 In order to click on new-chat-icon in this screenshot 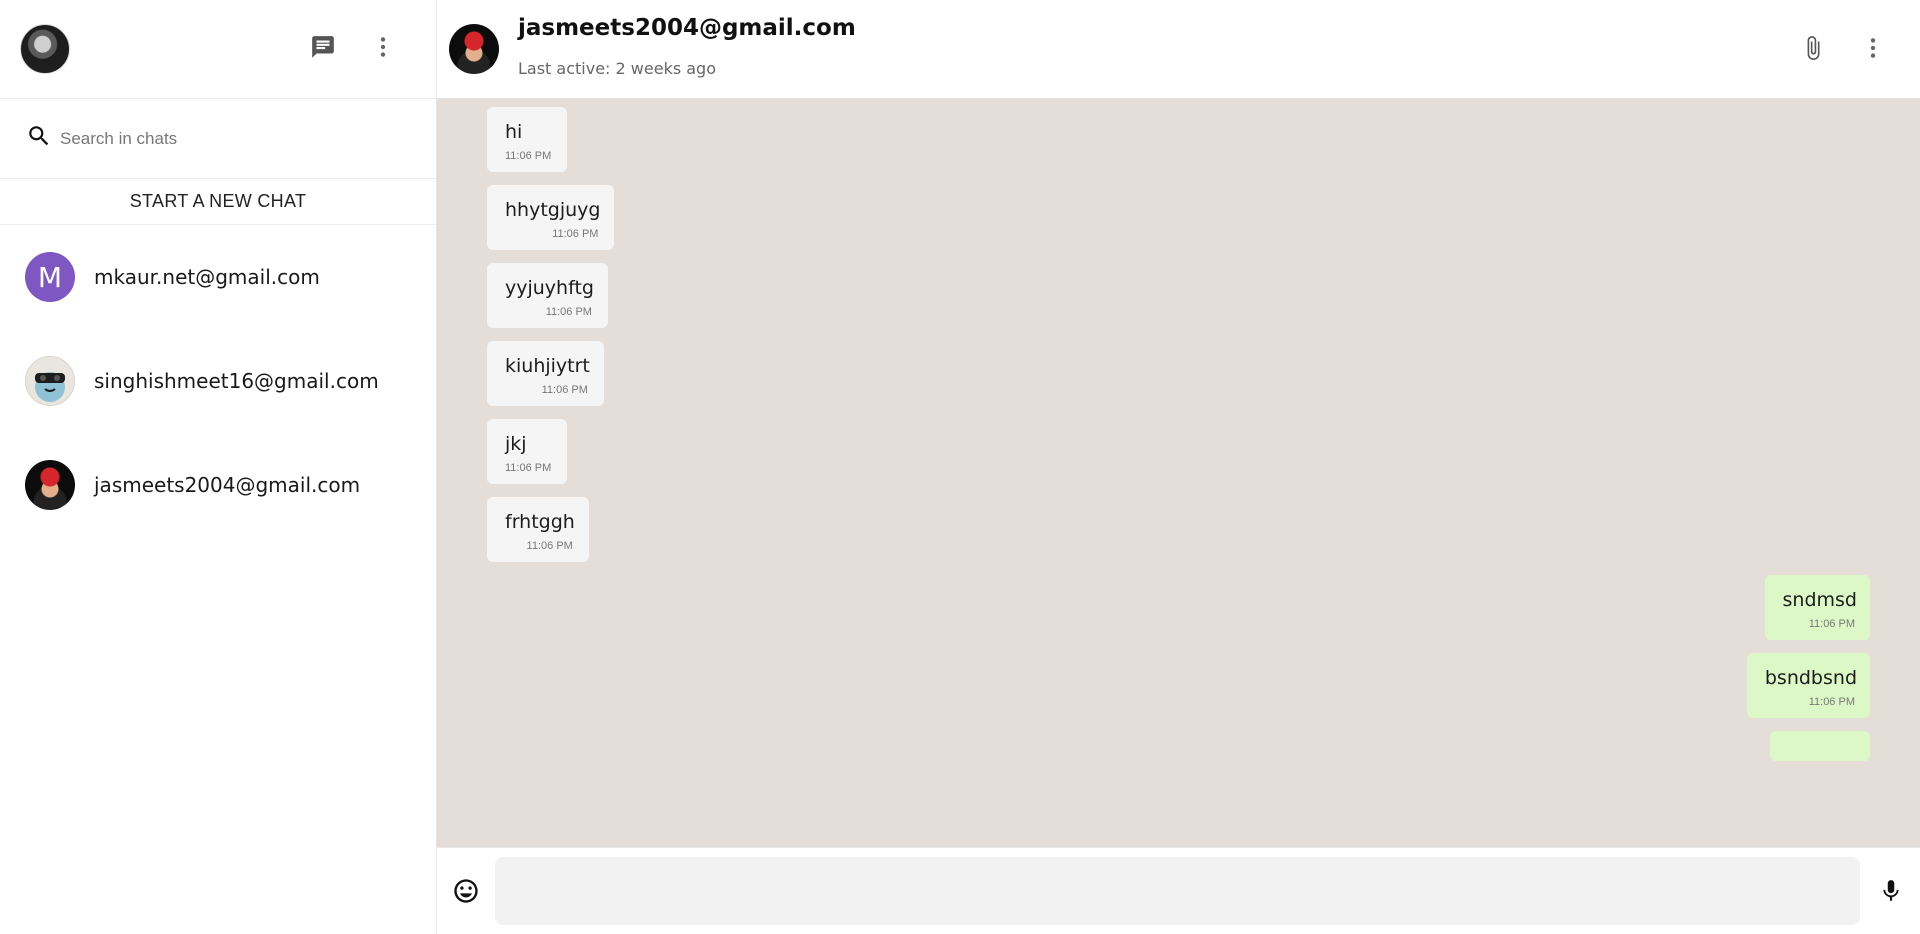, I will do `click(323, 47)`.